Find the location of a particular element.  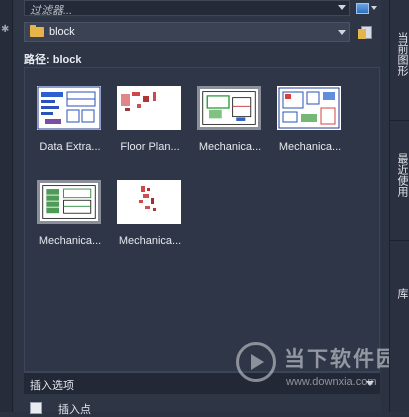

thumbnail-view-button is located at coordinates (369, 9).